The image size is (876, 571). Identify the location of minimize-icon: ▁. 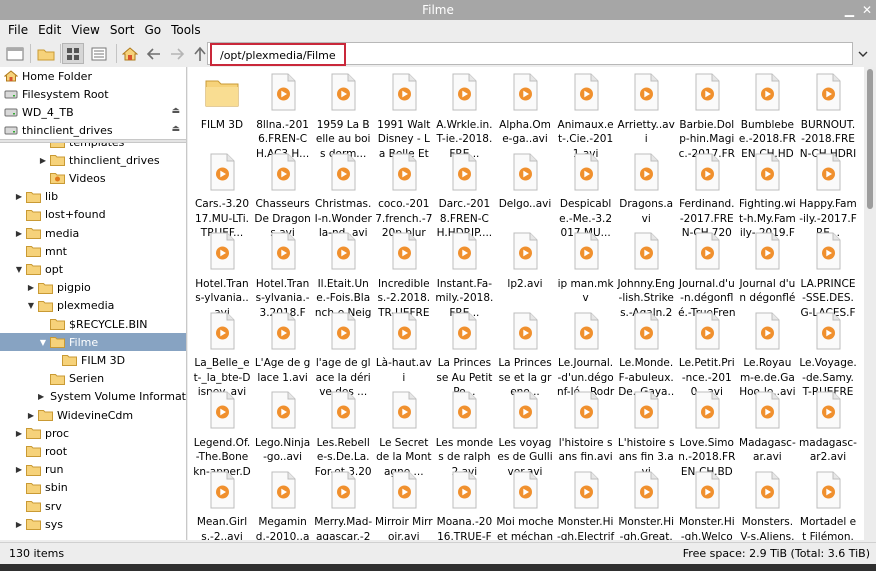
(849, 10).